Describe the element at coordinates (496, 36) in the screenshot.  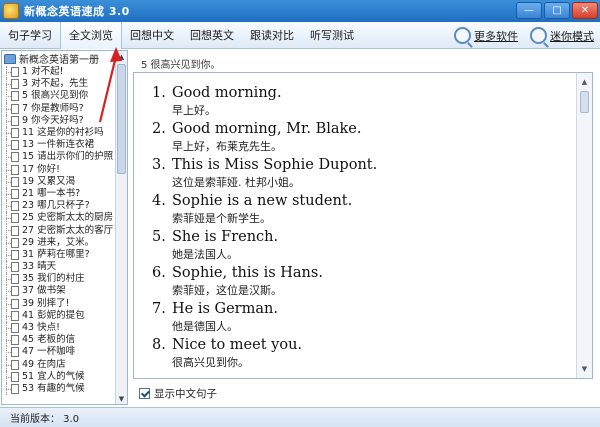
I see `more-software-label: 更多软件` at that location.